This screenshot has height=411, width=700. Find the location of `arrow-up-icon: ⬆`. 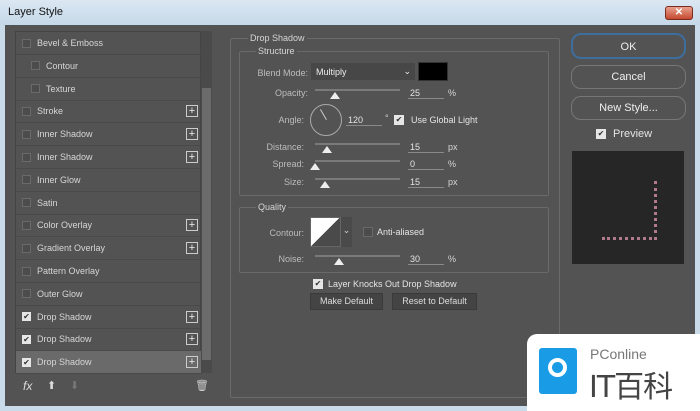

arrow-up-icon: ⬆ is located at coordinates (51, 385).